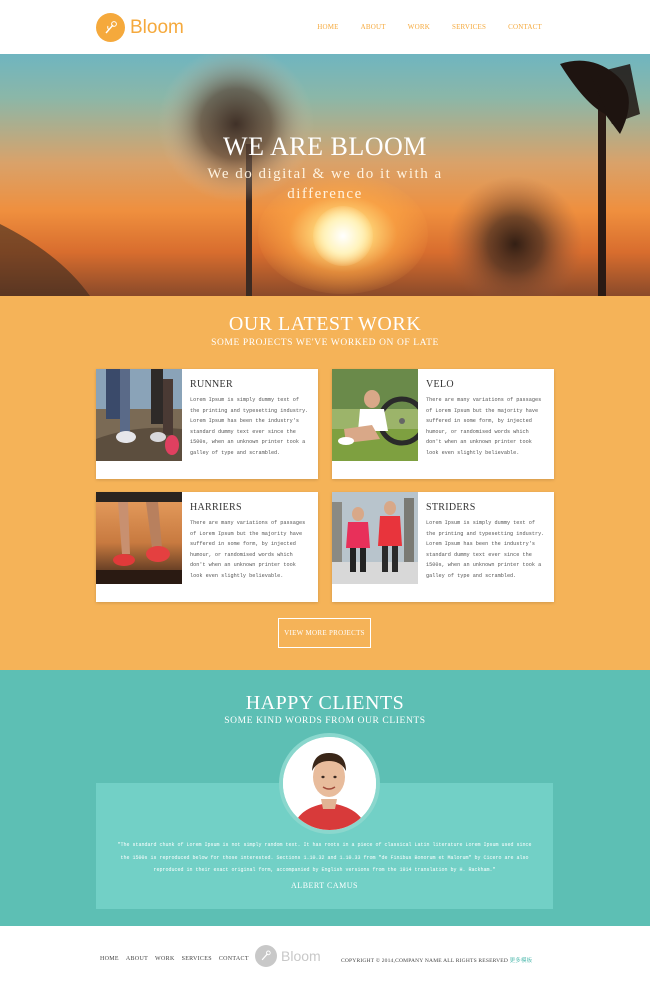 The image size is (650, 992). I want to click on logo: Bloom, so click(140, 27).